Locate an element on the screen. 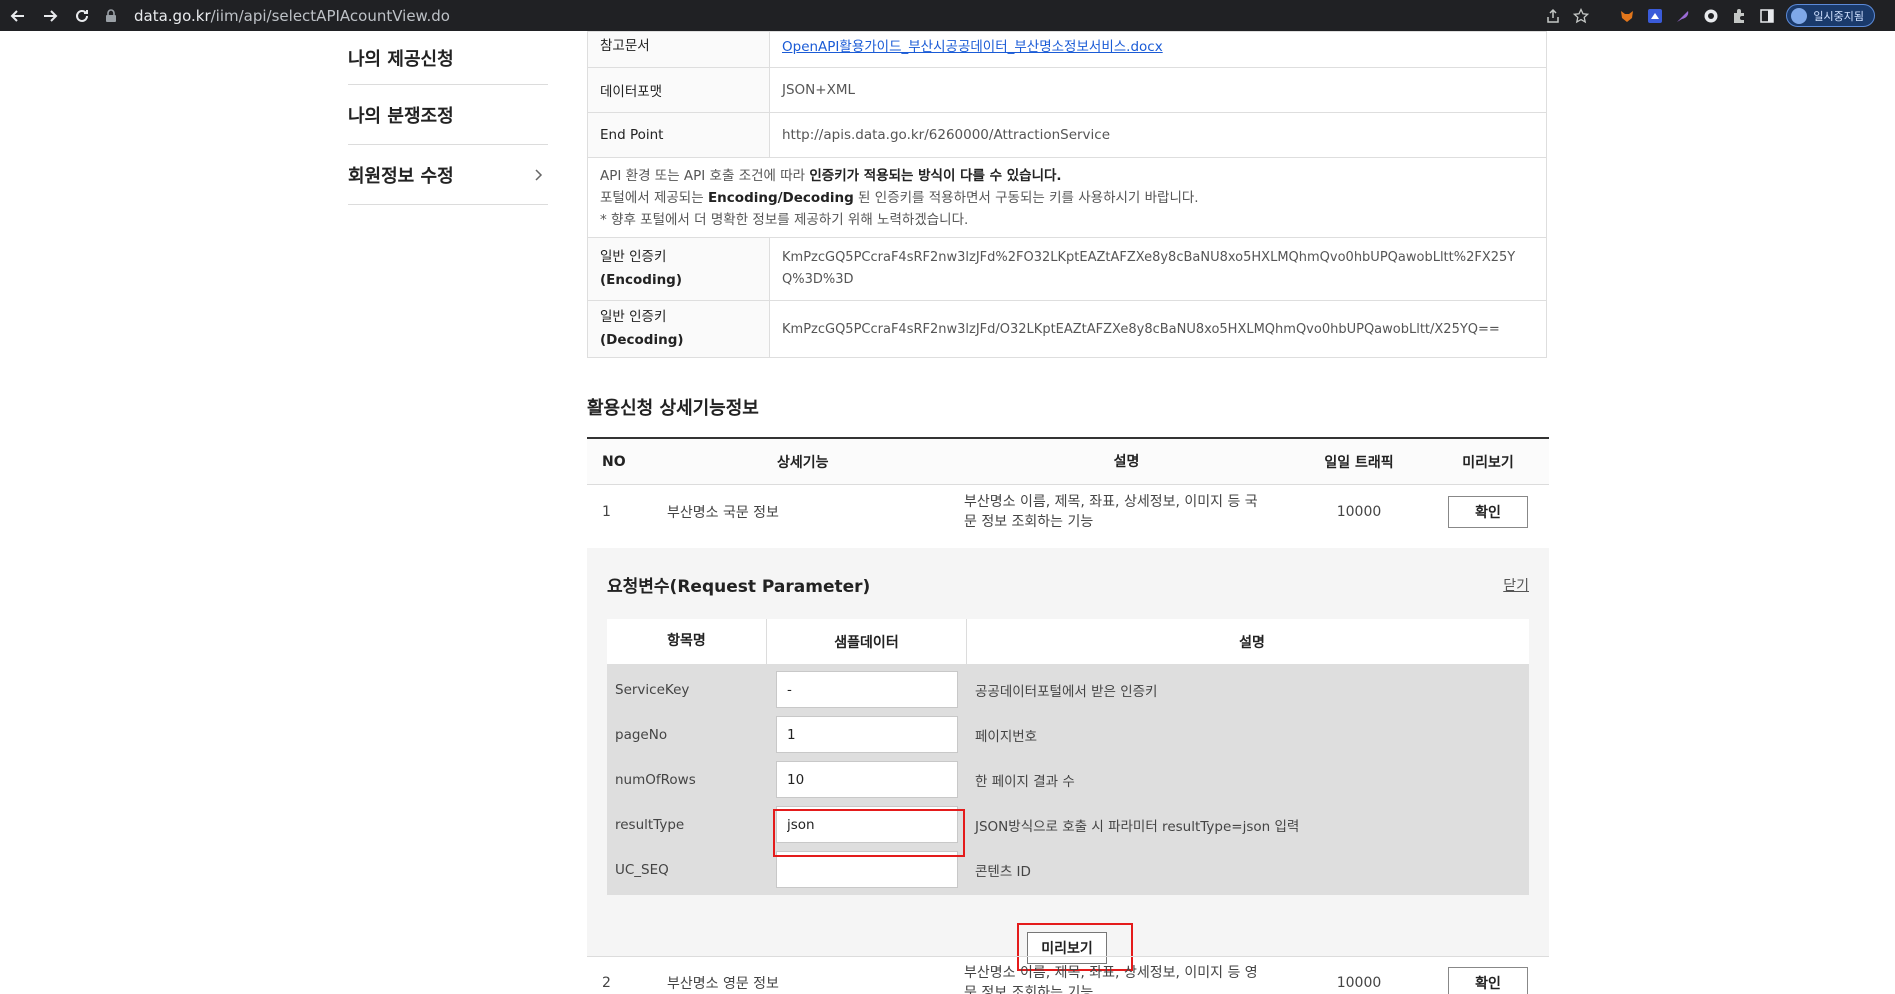 This screenshot has width=1895, height=994. param-row-numofrows: numOfRows 한 페이지 결과 수 is located at coordinates (1068, 779).